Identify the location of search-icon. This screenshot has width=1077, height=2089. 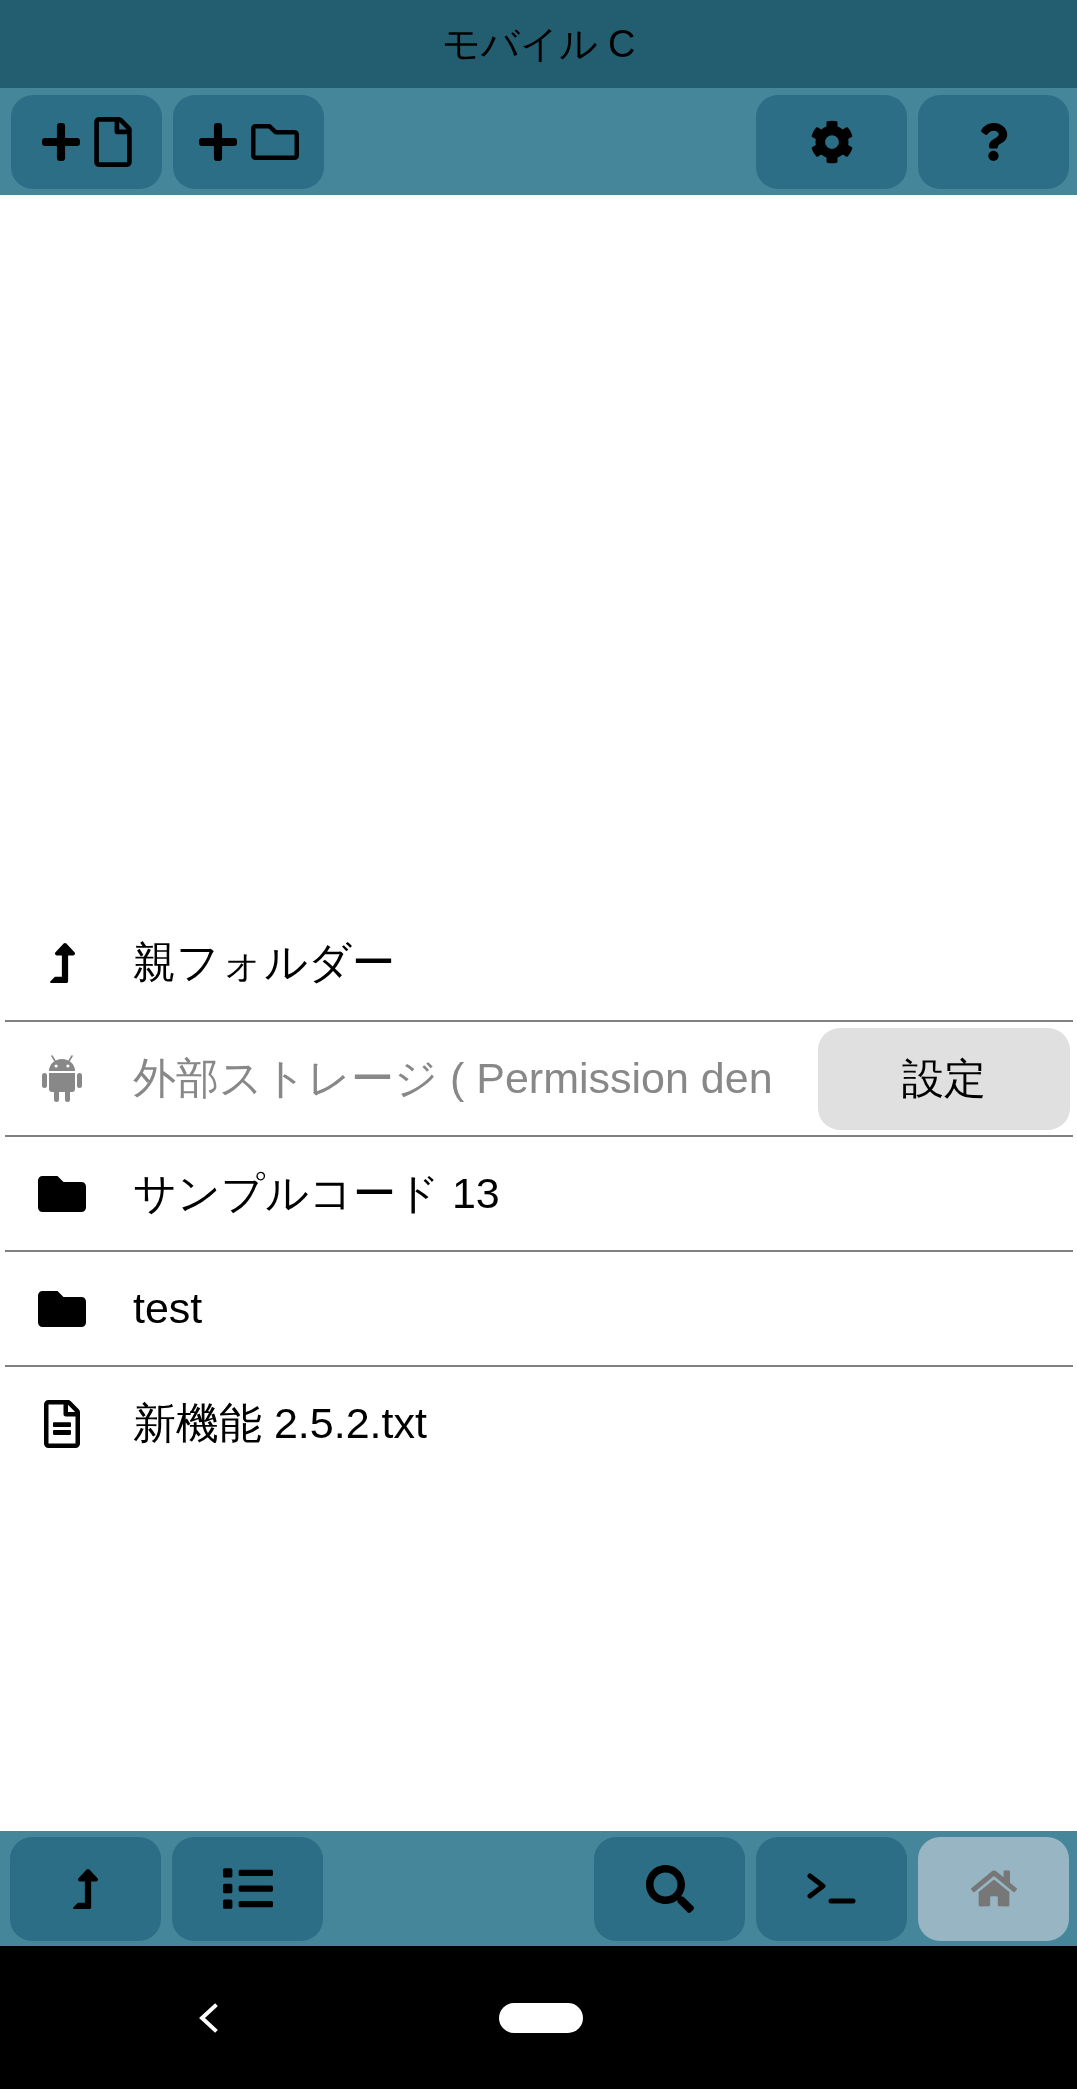
(669, 1888).